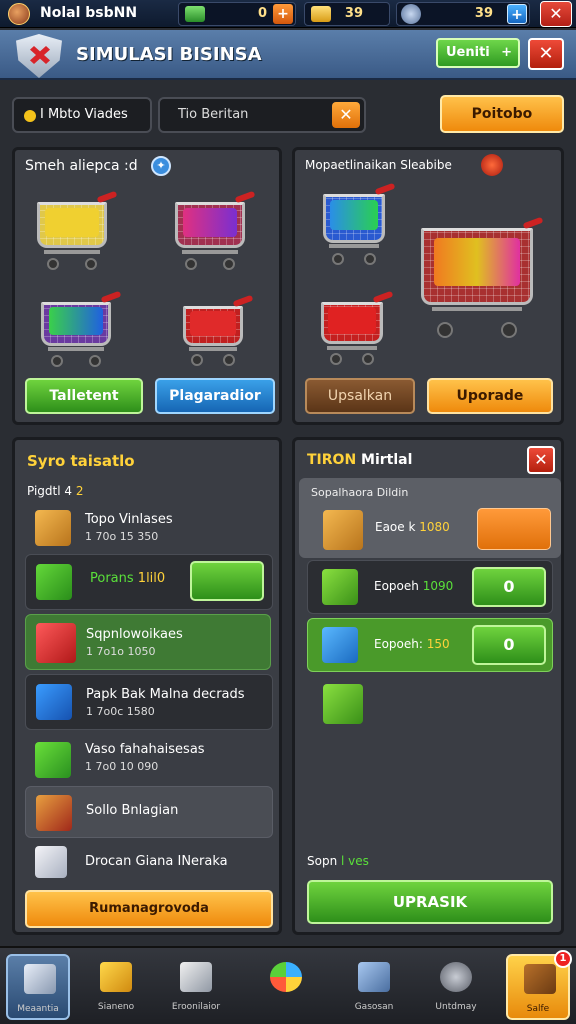 The height and width of the screenshot is (1024, 576). What do you see at coordinates (540, 979) in the screenshot?
I see `chest-icon` at bounding box center [540, 979].